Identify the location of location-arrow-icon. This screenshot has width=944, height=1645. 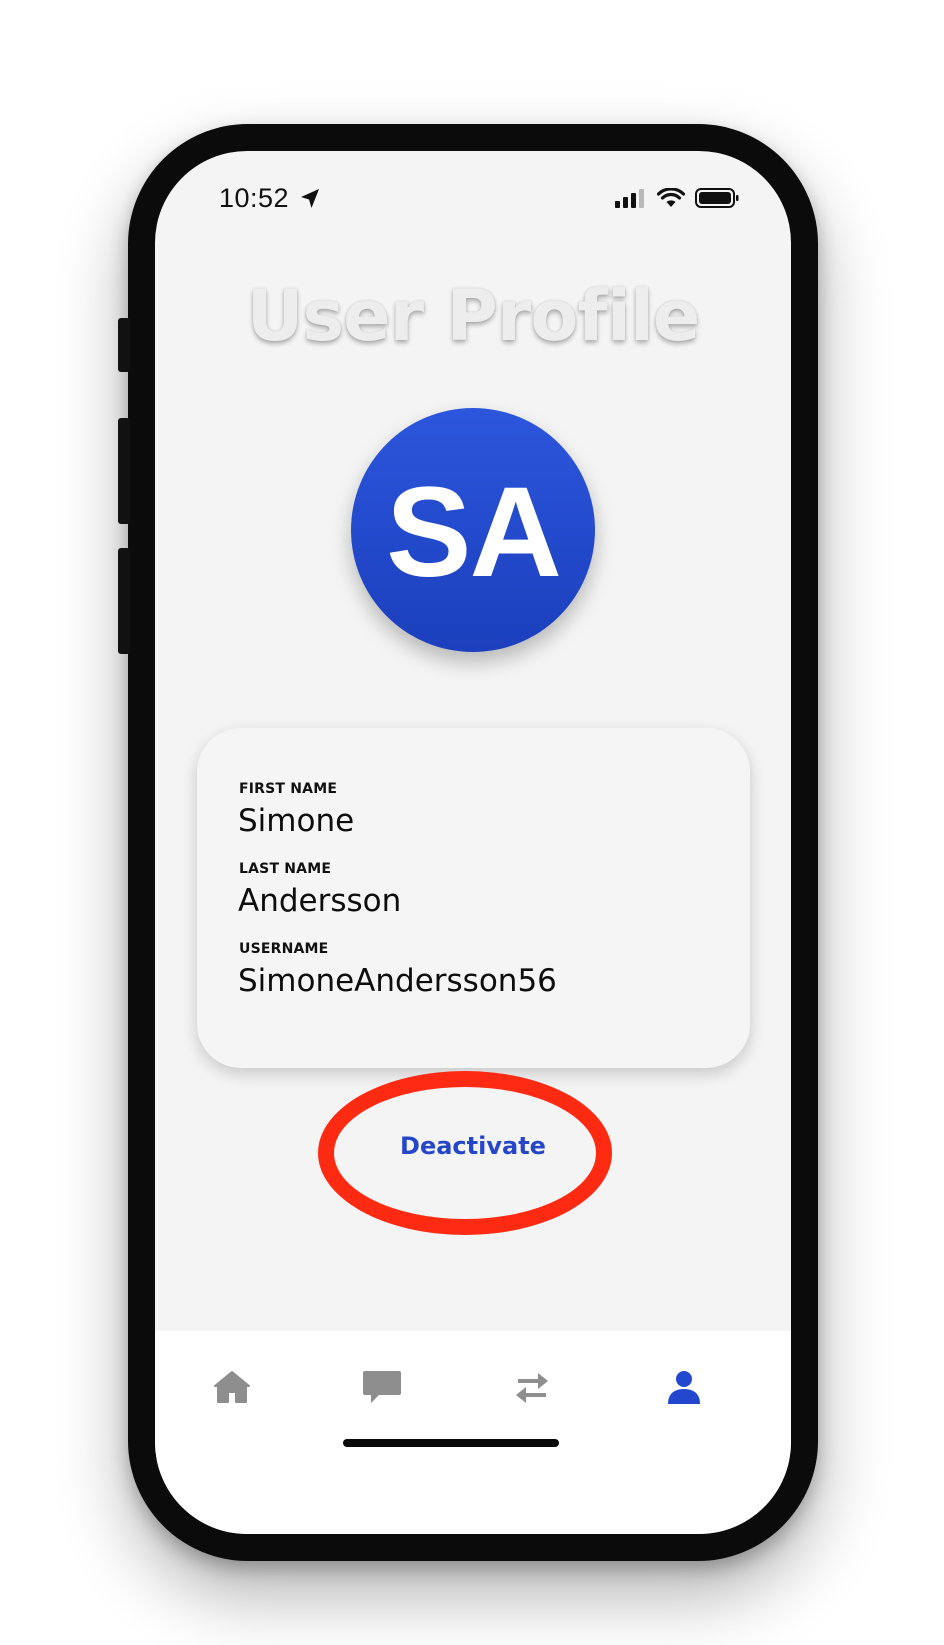
(310, 198).